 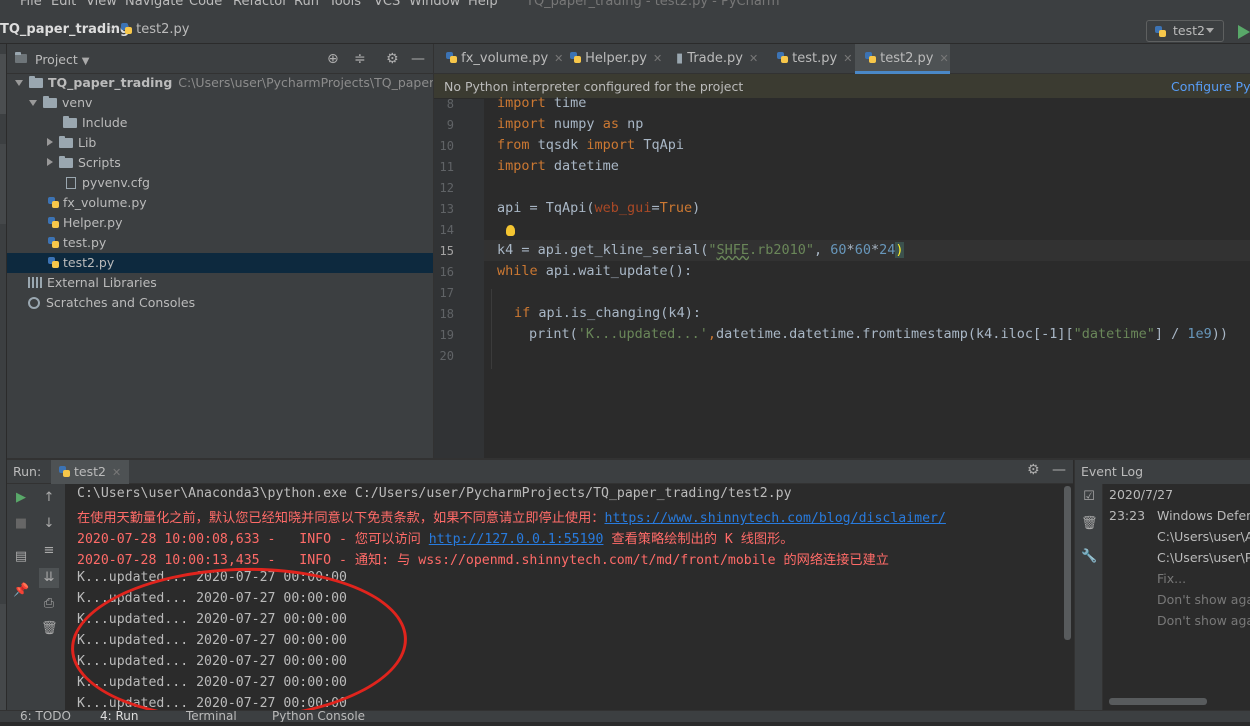 I want to click on tree-file: fx_volume.py, so click(x=97, y=203).